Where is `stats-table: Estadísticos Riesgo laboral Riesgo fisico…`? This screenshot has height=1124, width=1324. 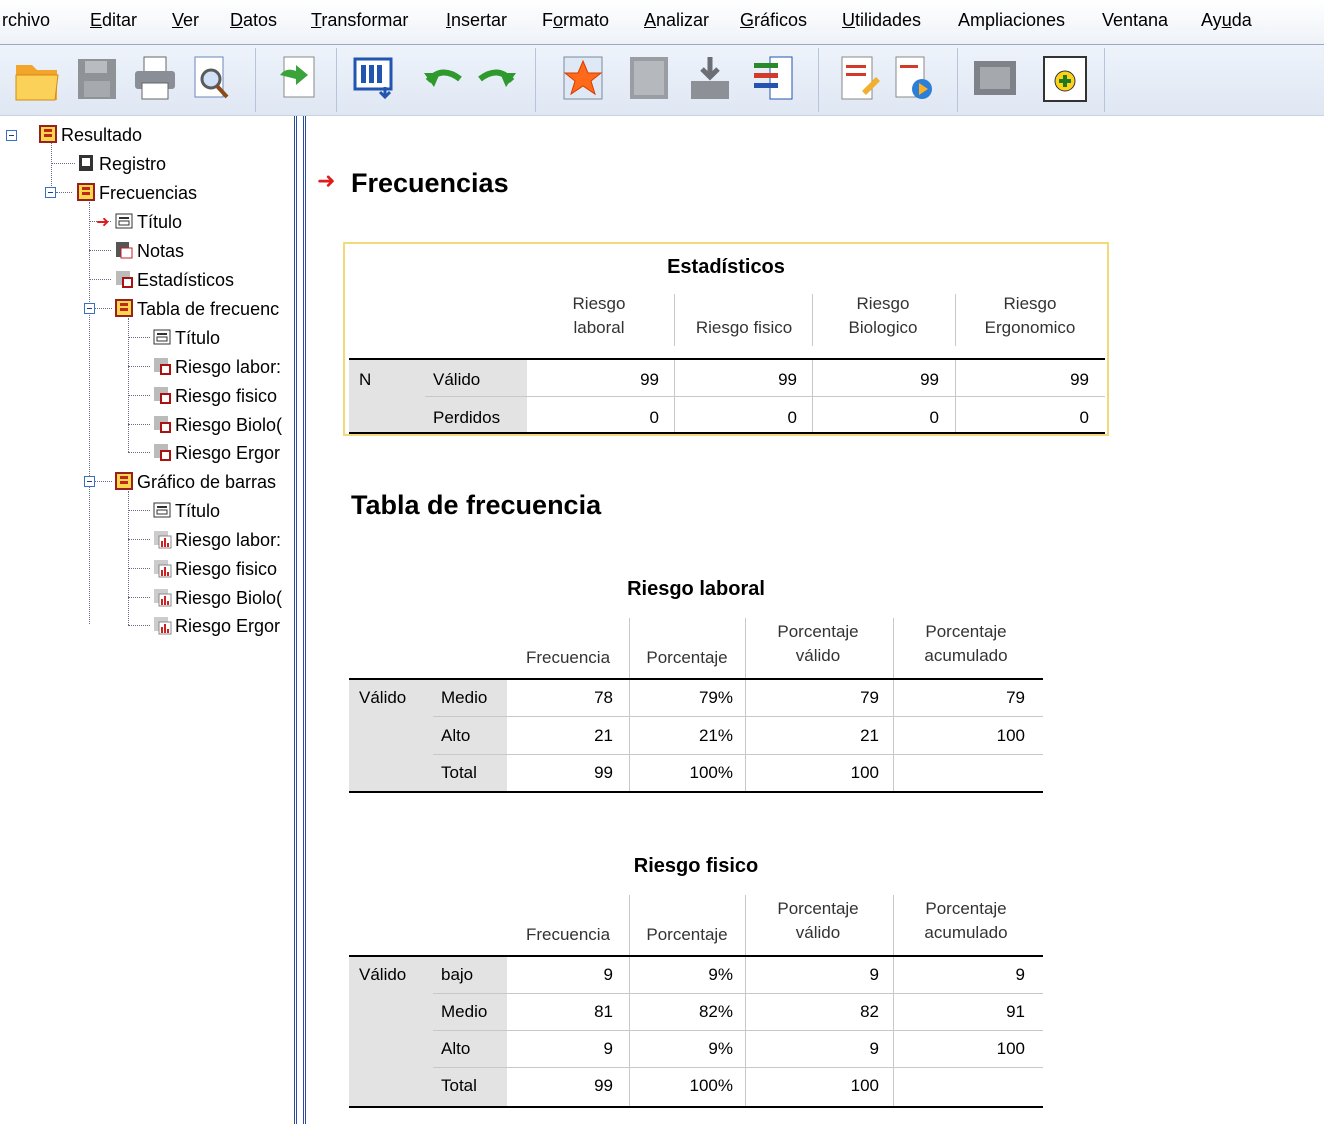
stats-table: Estadísticos Riesgo laboral Riesgo fisico… is located at coordinates (726, 339).